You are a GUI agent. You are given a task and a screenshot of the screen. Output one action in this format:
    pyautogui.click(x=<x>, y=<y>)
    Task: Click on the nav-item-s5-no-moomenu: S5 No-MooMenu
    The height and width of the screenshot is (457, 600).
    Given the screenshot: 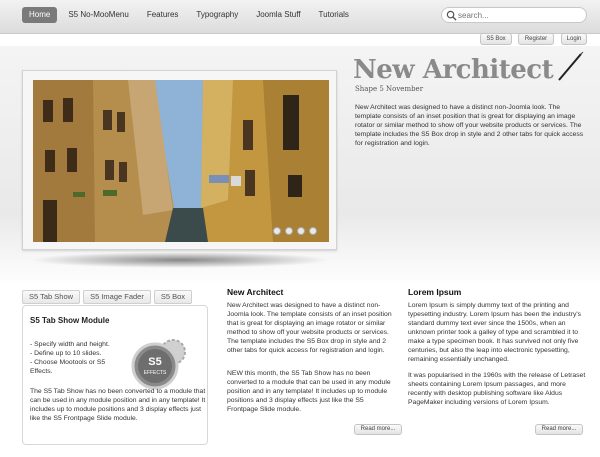 What is the action you would take?
    pyautogui.click(x=98, y=15)
    